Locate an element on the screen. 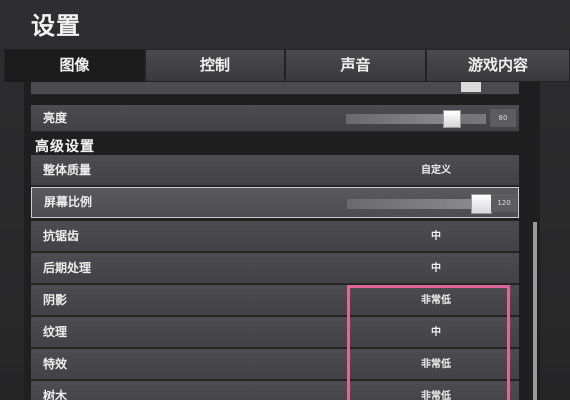 The image size is (570, 400). screen-scale-label: 屏幕比例 is located at coordinates (68, 202).